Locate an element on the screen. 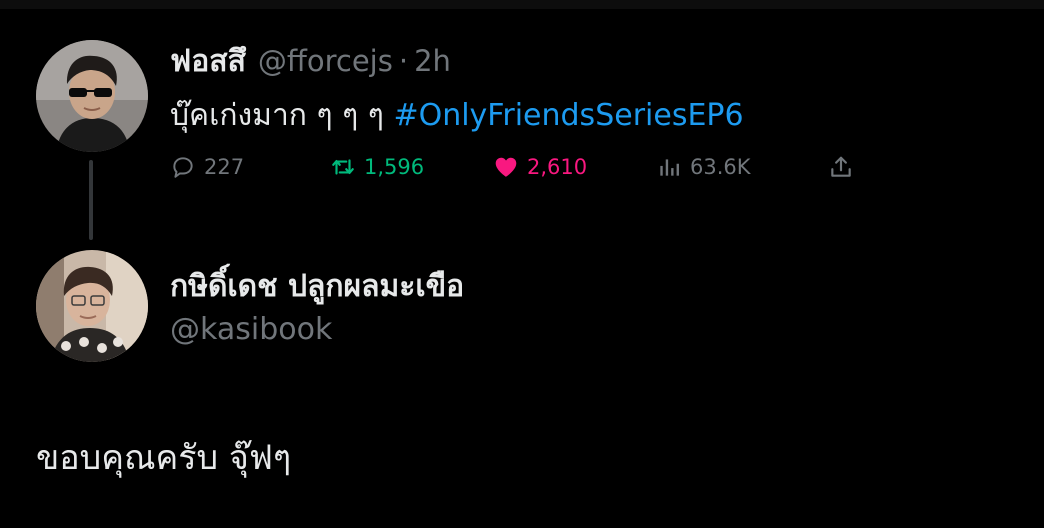 The image size is (1044, 528). reply-author-avatar is located at coordinates (92, 306).